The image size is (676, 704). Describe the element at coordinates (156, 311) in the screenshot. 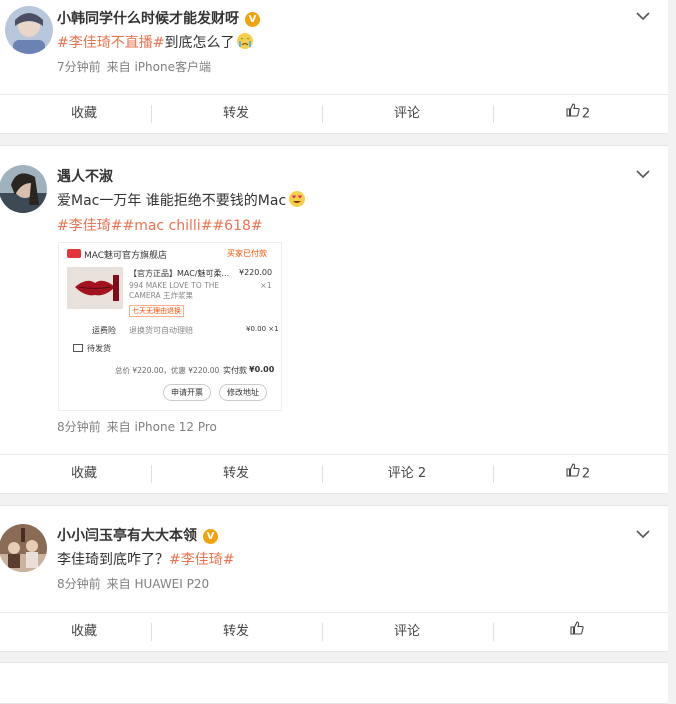

I see `return-tag: 七天无理由退换` at that location.